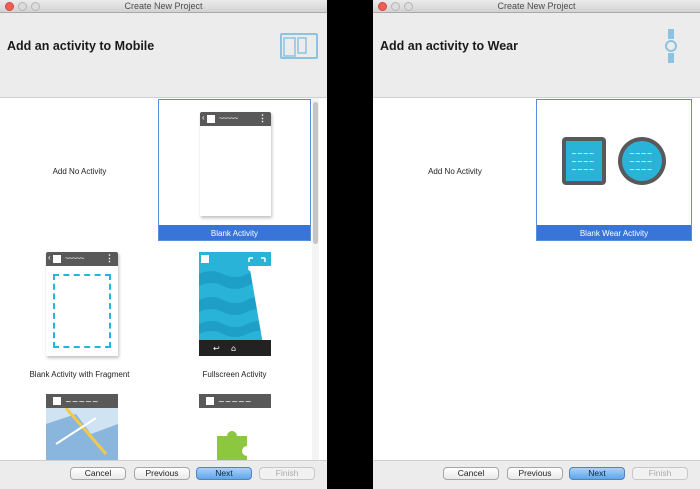 This screenshot has height=489, width=700. I want to click on gallery-scrollbar, so click(315, 279).